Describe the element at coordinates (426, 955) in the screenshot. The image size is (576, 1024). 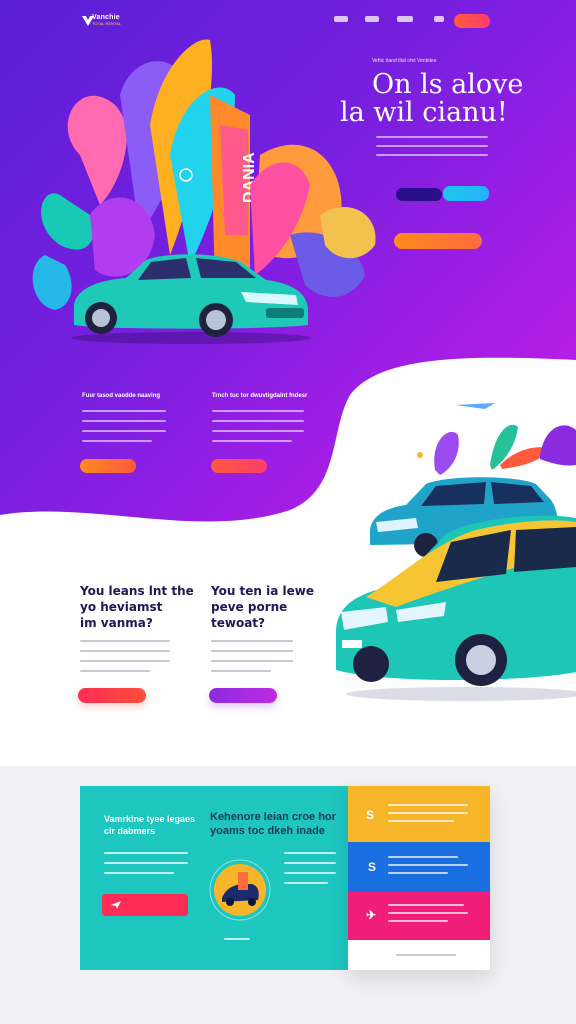
I see `stack-footer-line` at that location.